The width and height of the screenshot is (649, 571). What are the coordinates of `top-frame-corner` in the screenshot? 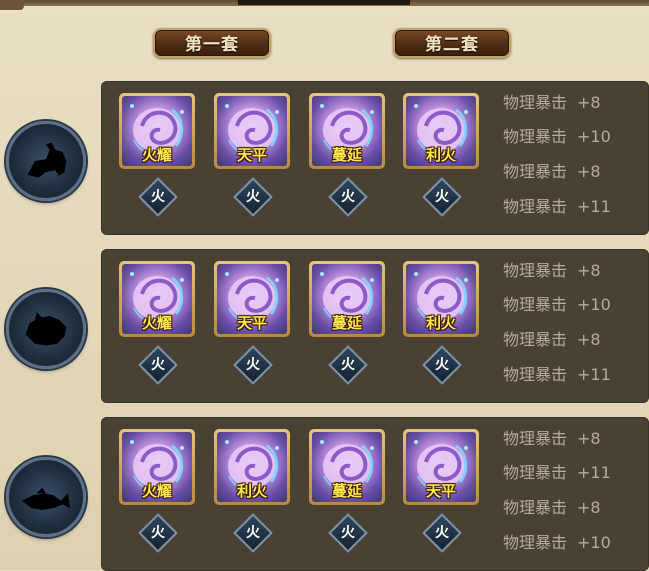 It's located at (12, 5).